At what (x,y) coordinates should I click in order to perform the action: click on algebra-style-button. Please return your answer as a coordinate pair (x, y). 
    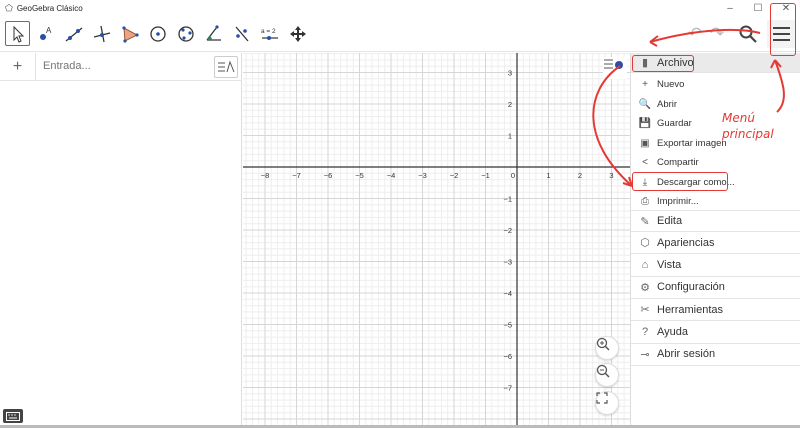
    Looking at the image, I should click on (226, 67).